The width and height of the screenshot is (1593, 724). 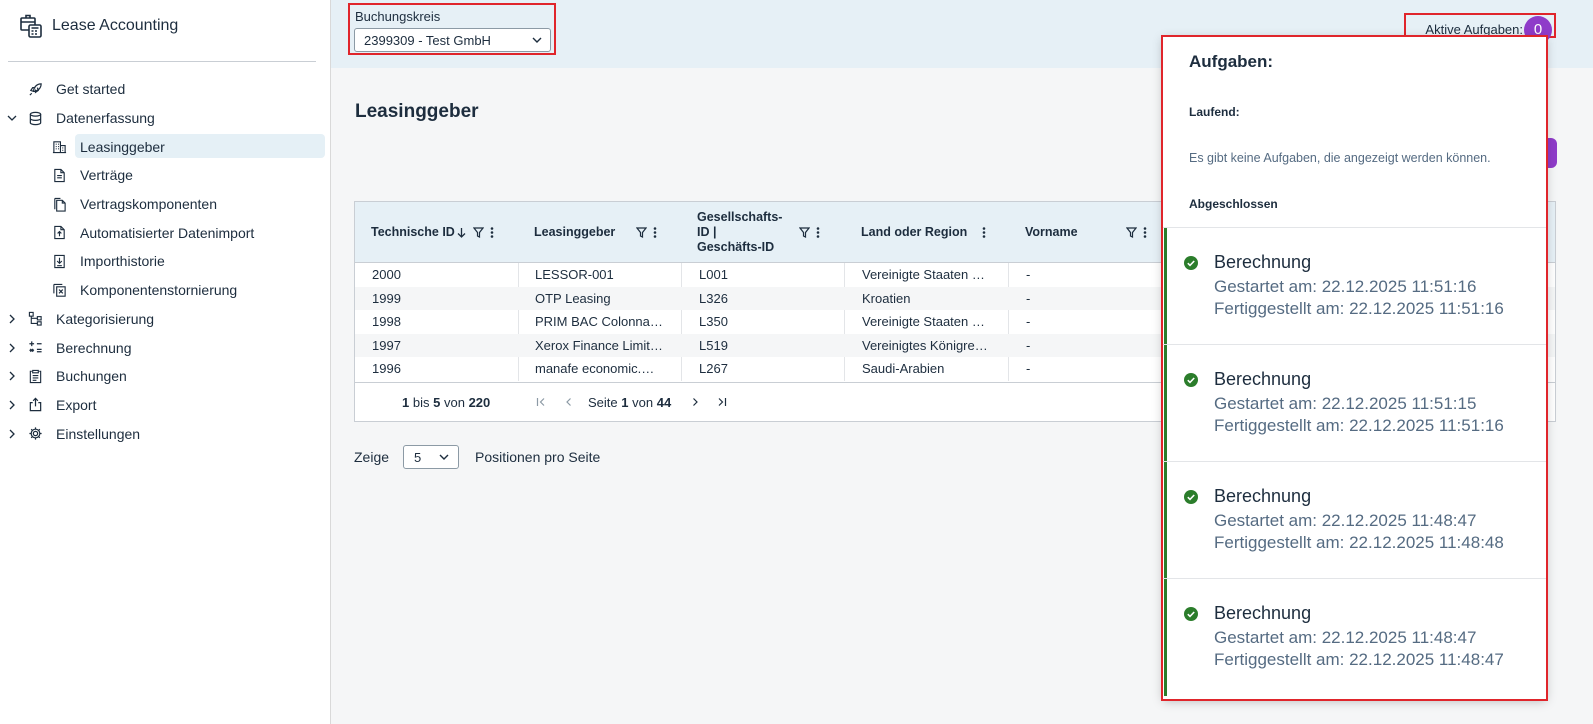 What do you see at coordinates (122, 146) in the screenshot?
I see `nav-label: Leasinggeber` at bounding box center [122, 146].